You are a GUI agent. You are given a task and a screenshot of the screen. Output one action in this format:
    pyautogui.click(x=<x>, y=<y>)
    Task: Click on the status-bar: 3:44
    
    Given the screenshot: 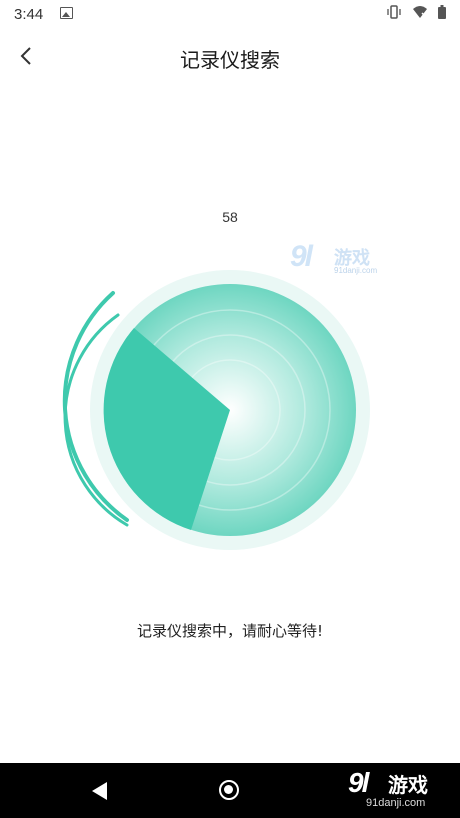 What is the action you would take?
    pyautogui.click(x=230, y=14)
    